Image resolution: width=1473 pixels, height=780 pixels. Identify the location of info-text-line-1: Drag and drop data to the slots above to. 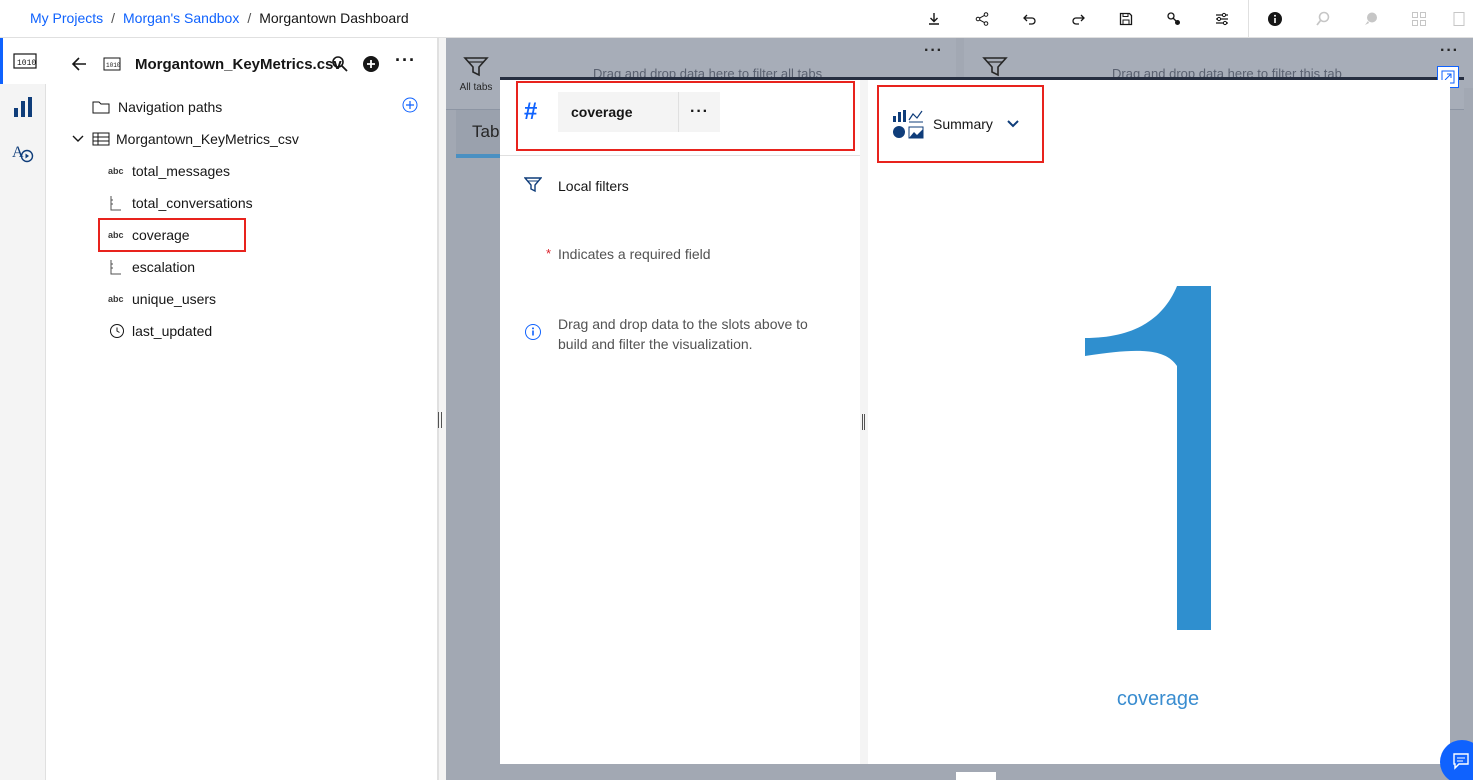
(683, 324).